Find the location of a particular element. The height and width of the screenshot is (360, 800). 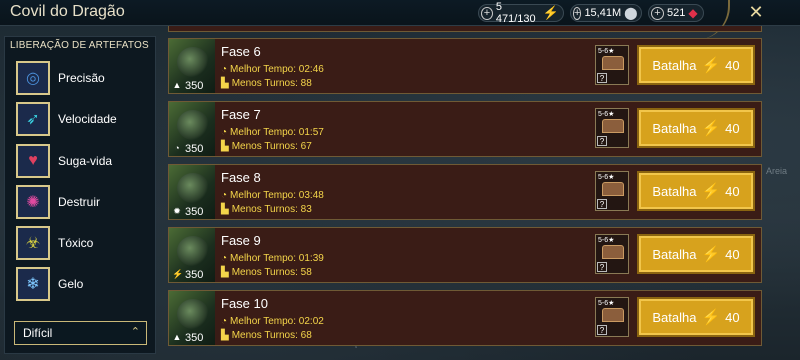

sidebar-item-label: Velocidade is located at coordinates (87, 119).